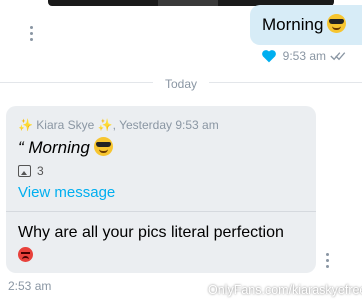  I want to click on day-separator: Today, so click(181, 84).